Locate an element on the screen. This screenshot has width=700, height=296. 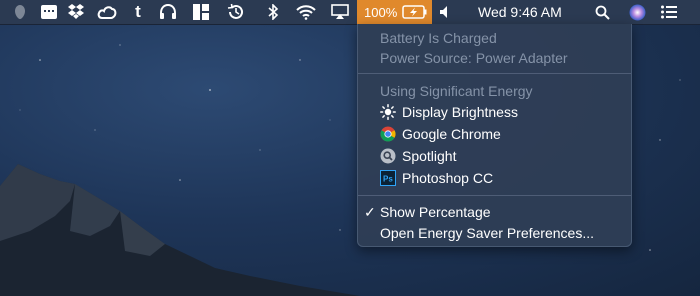
time-machine-icon is located at coordinates (236, 12).